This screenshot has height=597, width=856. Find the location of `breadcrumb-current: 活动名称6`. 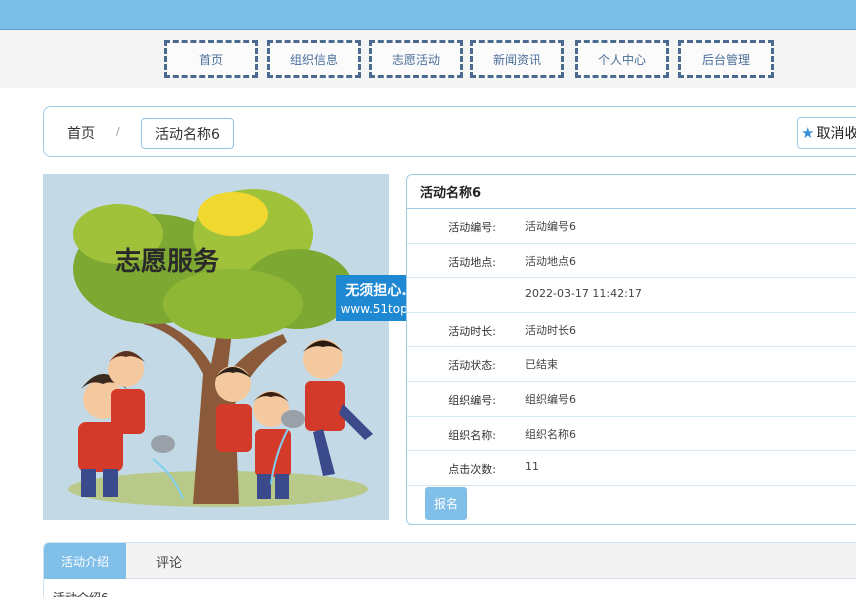

breadcrumb-current: 活动名称6 is located at coordinates (187, 133).